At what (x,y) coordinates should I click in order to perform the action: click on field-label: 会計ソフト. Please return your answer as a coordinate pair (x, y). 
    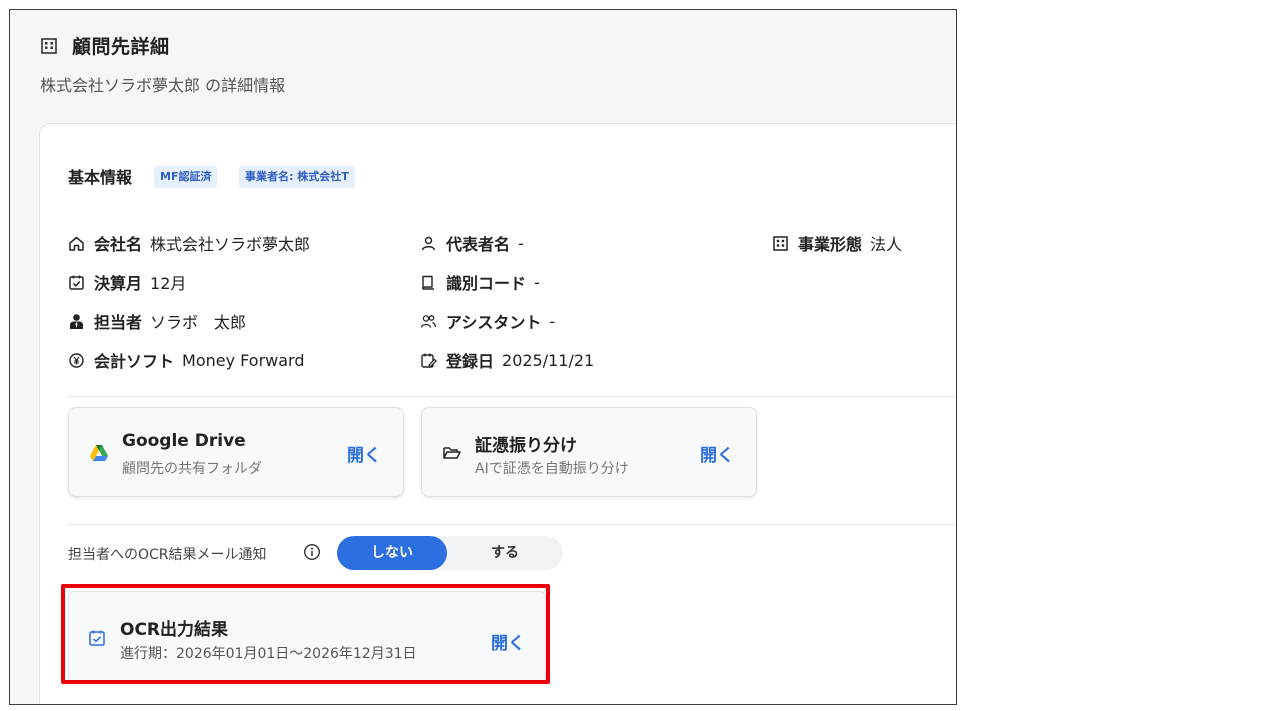
    Looking at the image, I should click on (134, 361).